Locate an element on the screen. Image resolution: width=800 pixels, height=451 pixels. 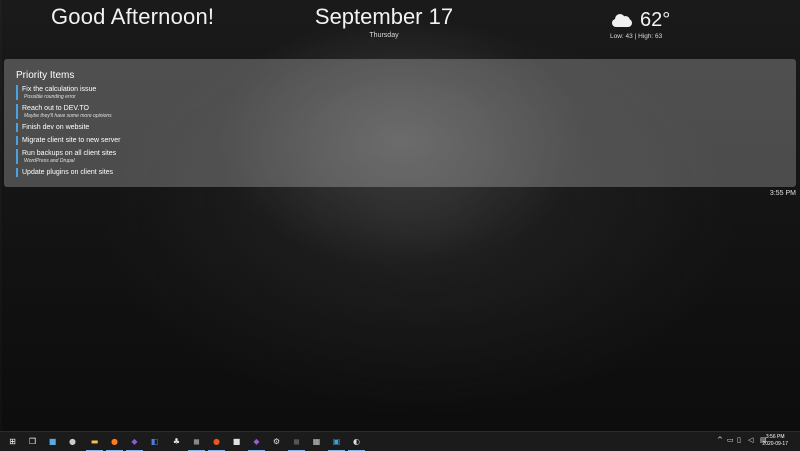
priority-item-title: Update plugins on client sites is located at coordinates (68, 172).